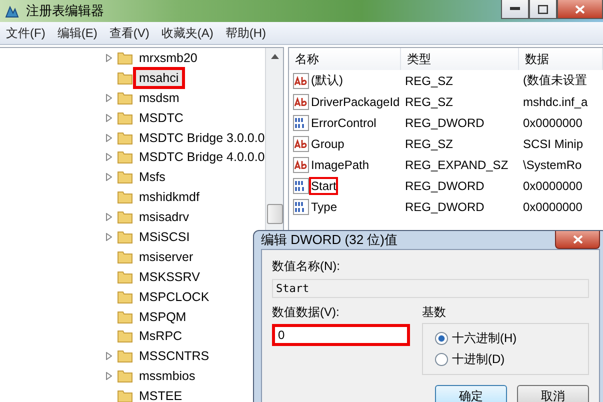  What do you see at coordinates (166, 256) in the screenshot?
I see `tree-item: msiserver` at bounding box center [166, 256].